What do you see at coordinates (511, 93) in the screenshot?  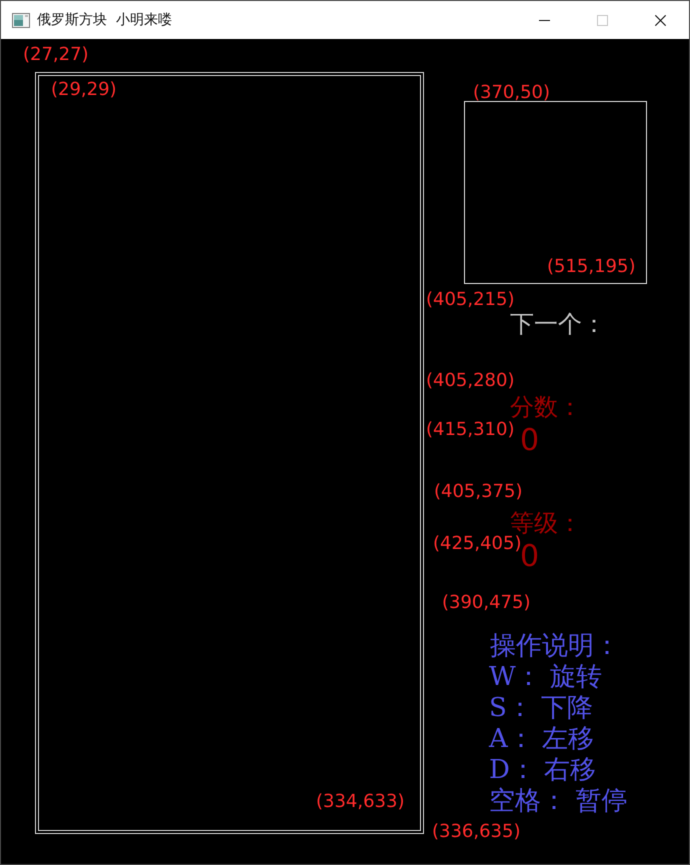 I see `coordinate-label: (370,50)` at bounding box center [511, 93].